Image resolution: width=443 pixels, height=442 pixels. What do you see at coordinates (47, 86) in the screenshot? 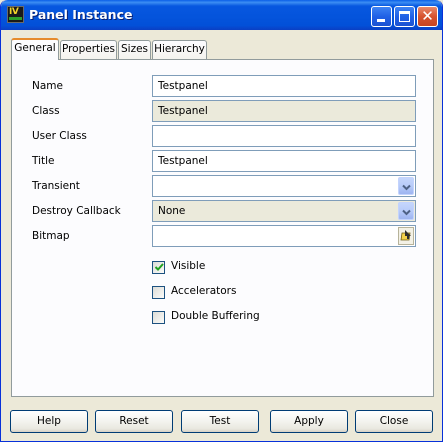
I see `name-label: Name` at bounding box center [47, 86].